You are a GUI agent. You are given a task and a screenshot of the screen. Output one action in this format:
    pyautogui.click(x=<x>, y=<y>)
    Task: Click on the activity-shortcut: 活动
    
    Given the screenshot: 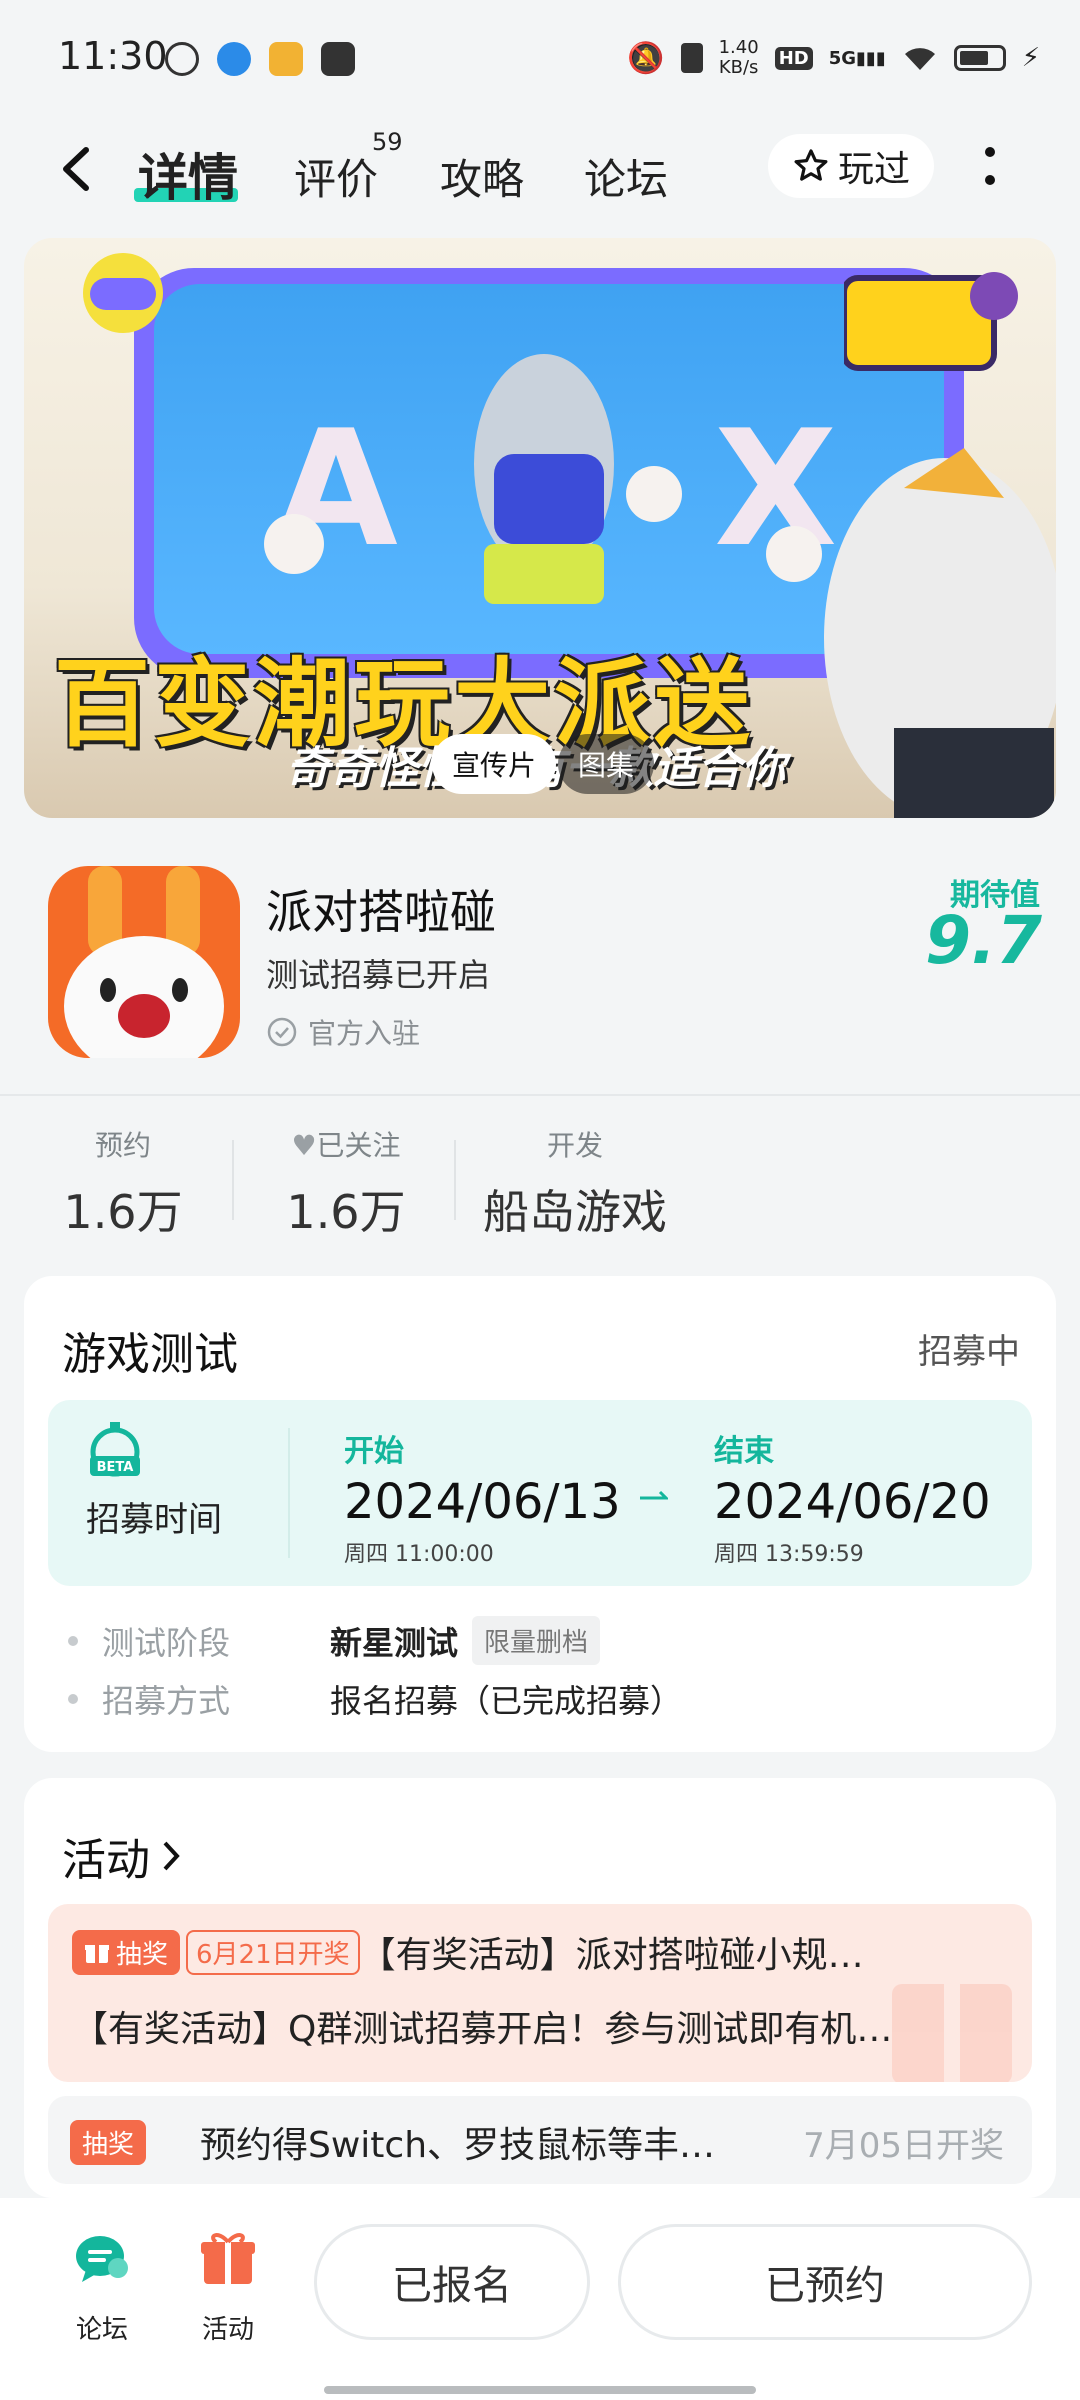 What is the action you would take?
    pyautogui.click(x=228, y=2287)
    